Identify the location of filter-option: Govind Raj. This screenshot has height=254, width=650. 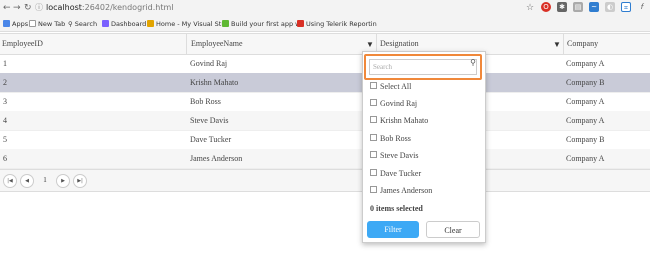
(393, 104).